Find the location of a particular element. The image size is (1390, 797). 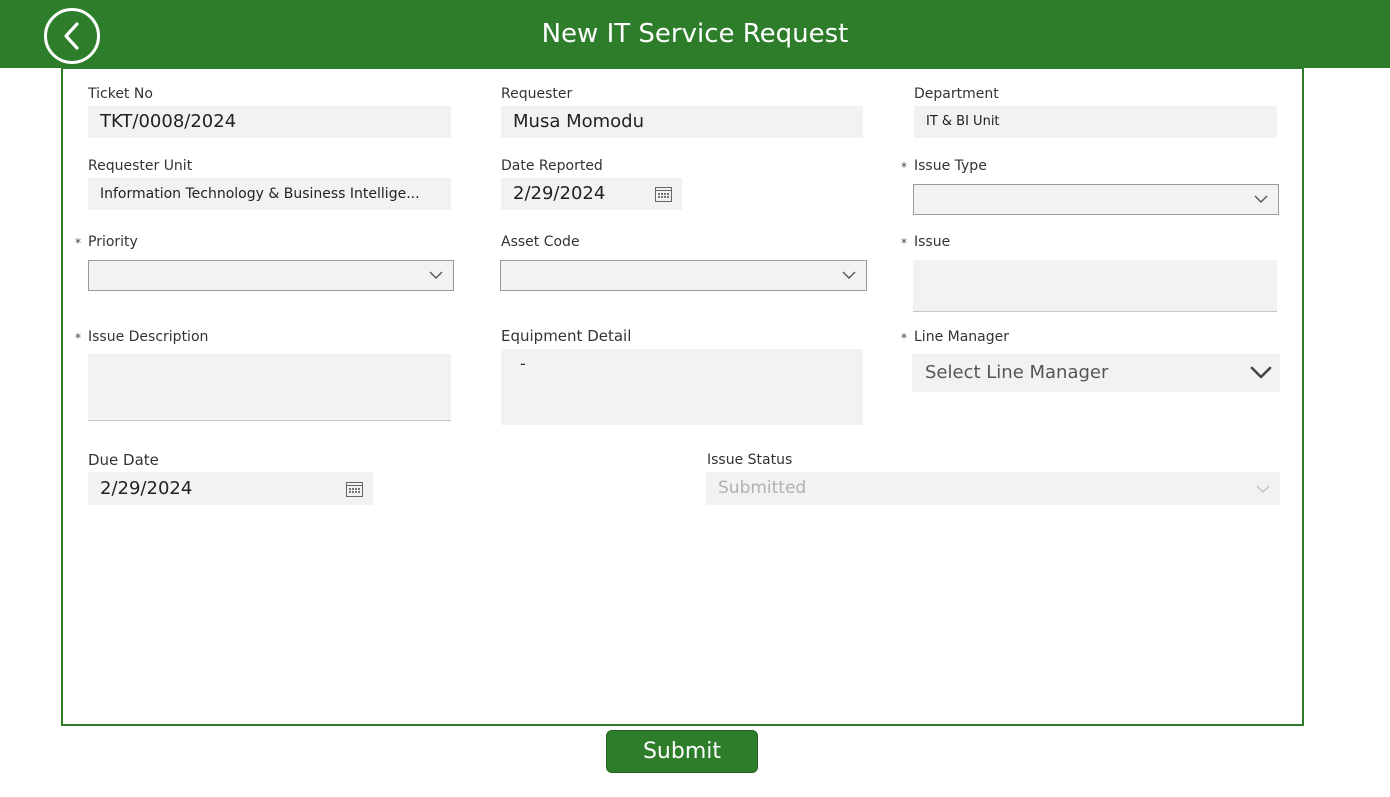

ticket-no-value: TKT/0008/2024 is located at coordinates (168, 121).